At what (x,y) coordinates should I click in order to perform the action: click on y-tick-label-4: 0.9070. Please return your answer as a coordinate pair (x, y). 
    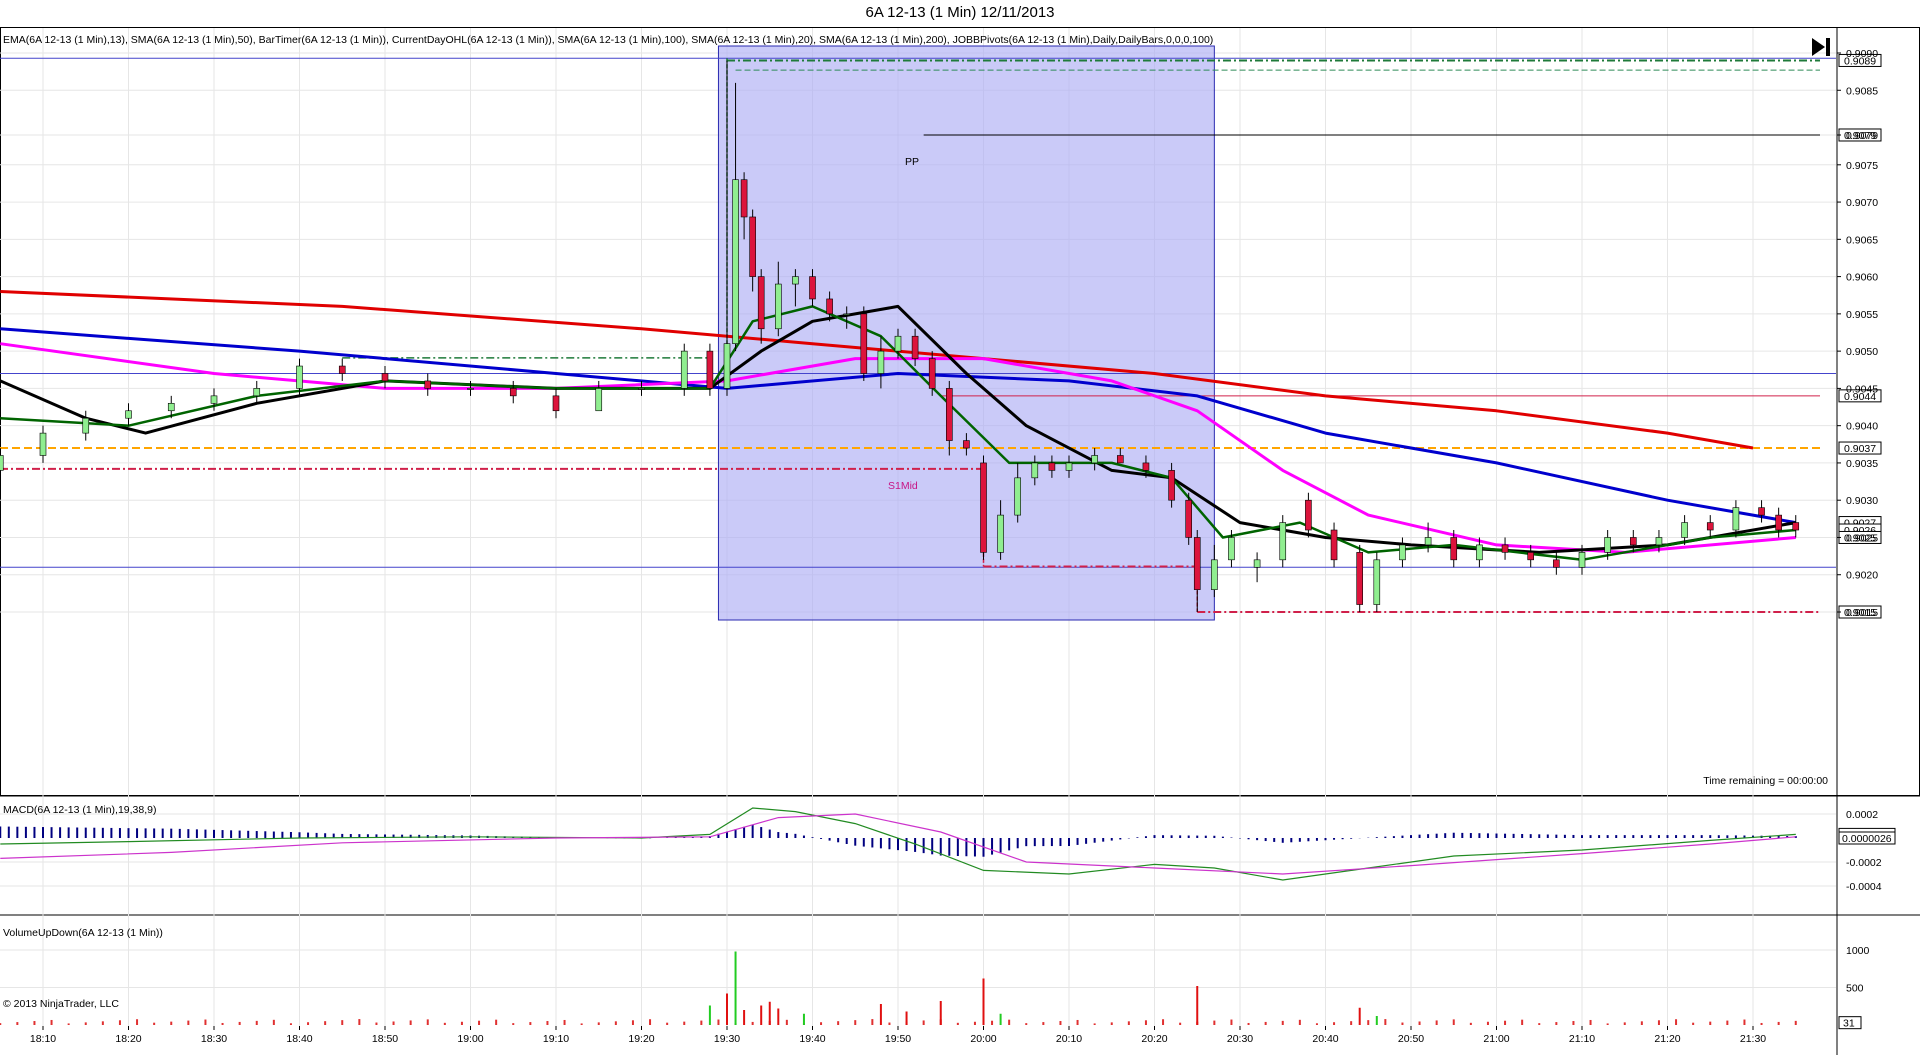
    Looking at the image, I should click on (1862, 203).